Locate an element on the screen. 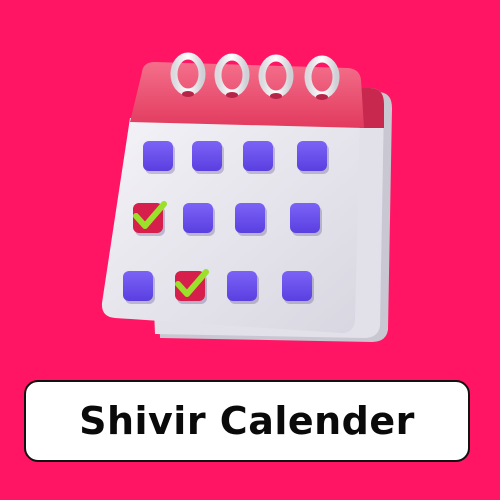 The width and height of the screenshot is (500, 500). page-title: Shivir Calender is located at coordinates (247, 421).